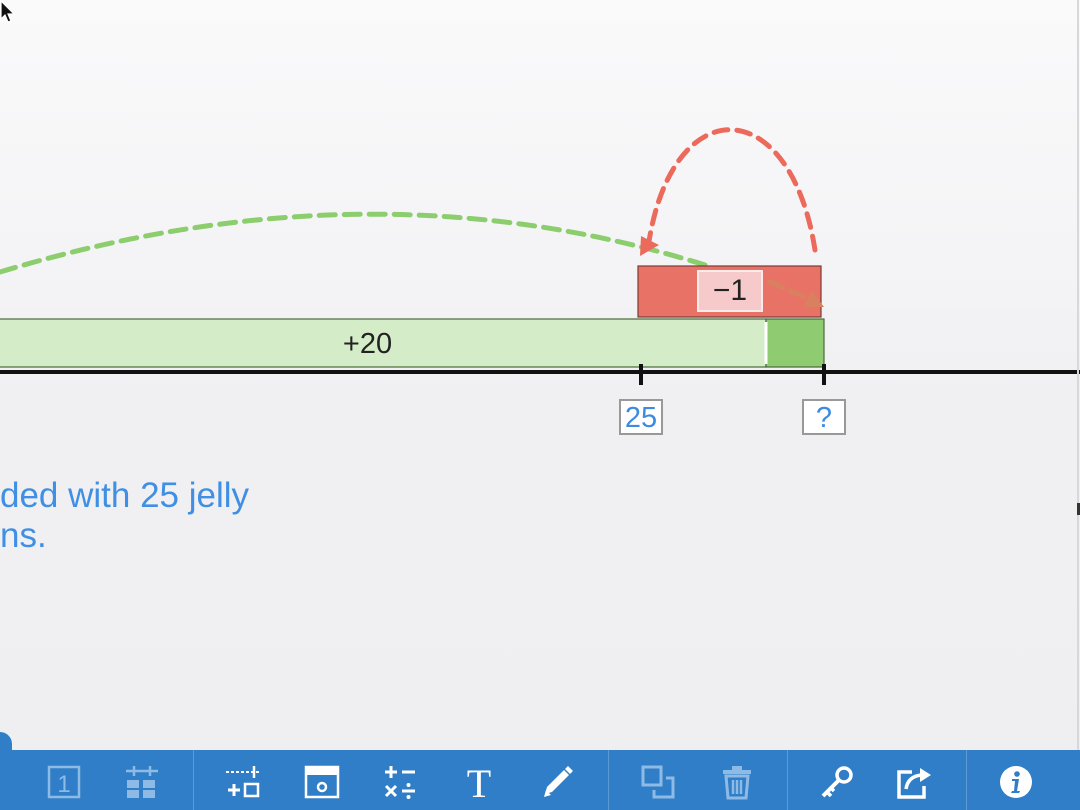 The image size is (1080, 810). I want to click on calendar-box-button, so click(322, 782).